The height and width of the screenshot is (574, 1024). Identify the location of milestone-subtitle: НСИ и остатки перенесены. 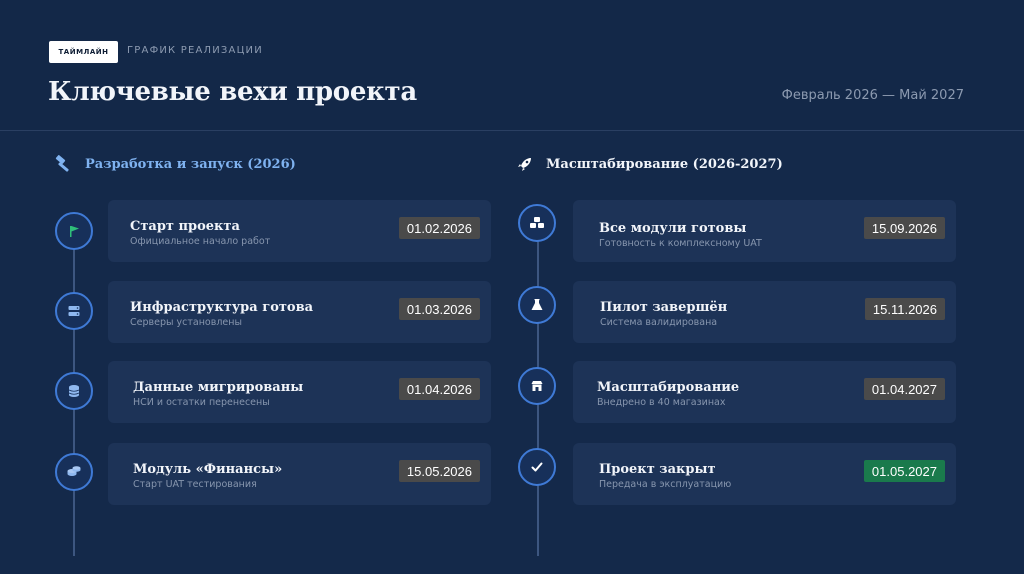
(201, 402).